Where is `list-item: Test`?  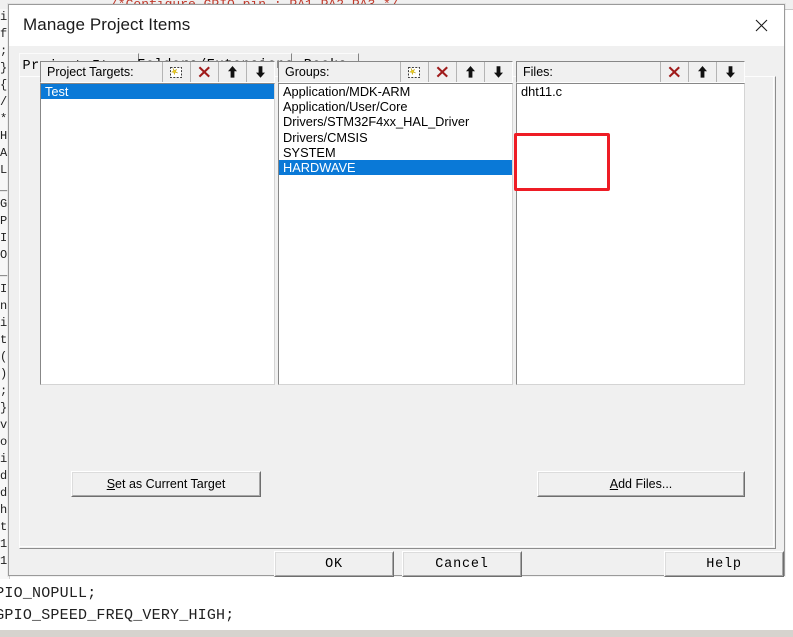
list-item: Test is located at coordinates (157, 92).